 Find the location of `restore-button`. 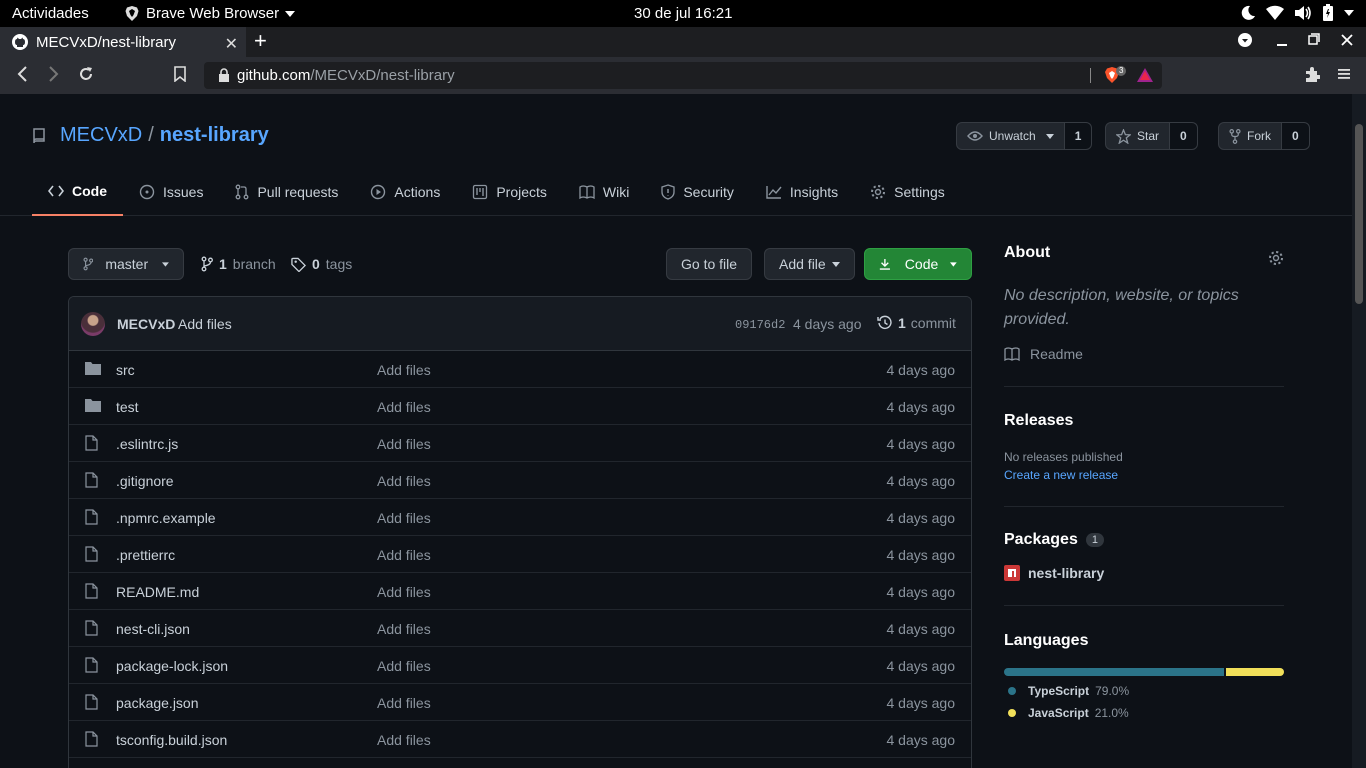

restore-button is located at coordinates (1314, 40).